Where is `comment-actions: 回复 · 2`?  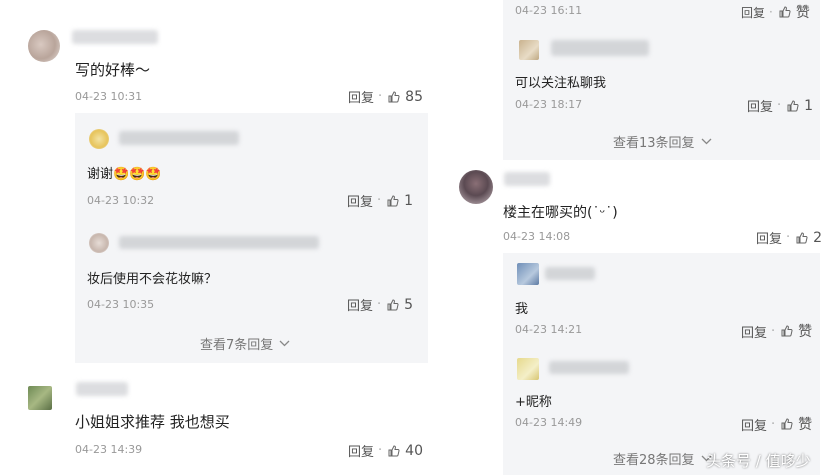
comment-actions: 回复 · 2 is located at coordinates (789, 238).